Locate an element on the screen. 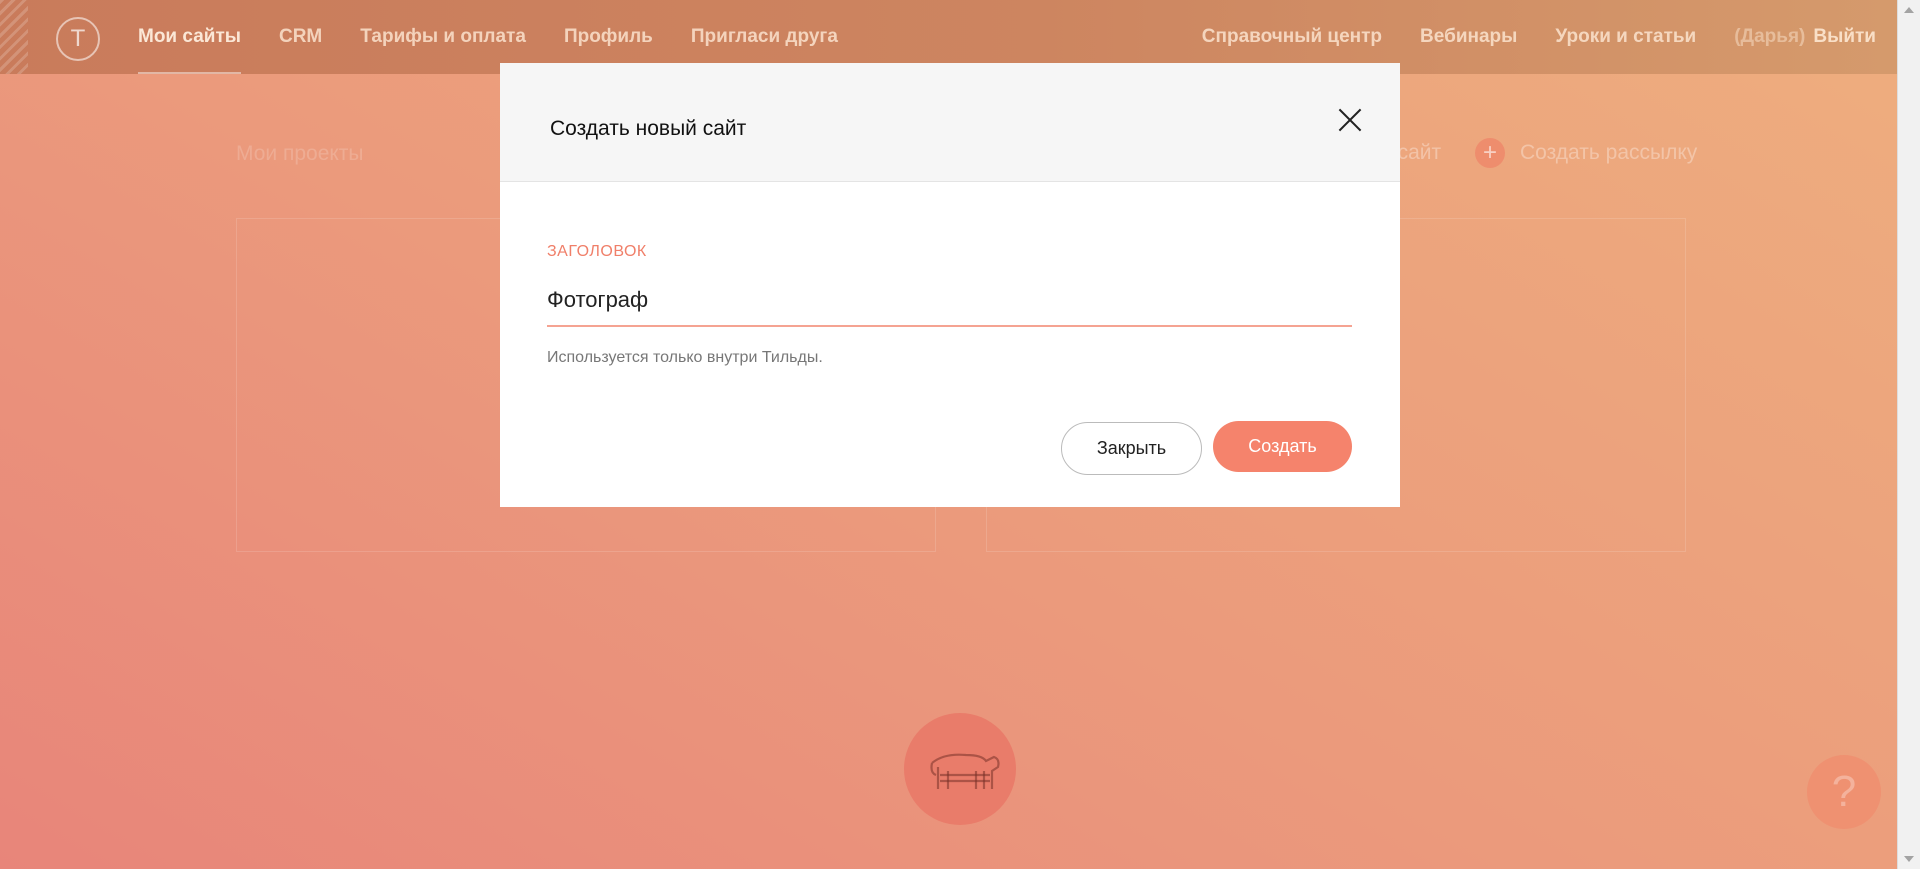 The height and width of the screenshot is (869, 1920). nav-lessons: Уроки и статьи is located at coordinates (1625, 37).